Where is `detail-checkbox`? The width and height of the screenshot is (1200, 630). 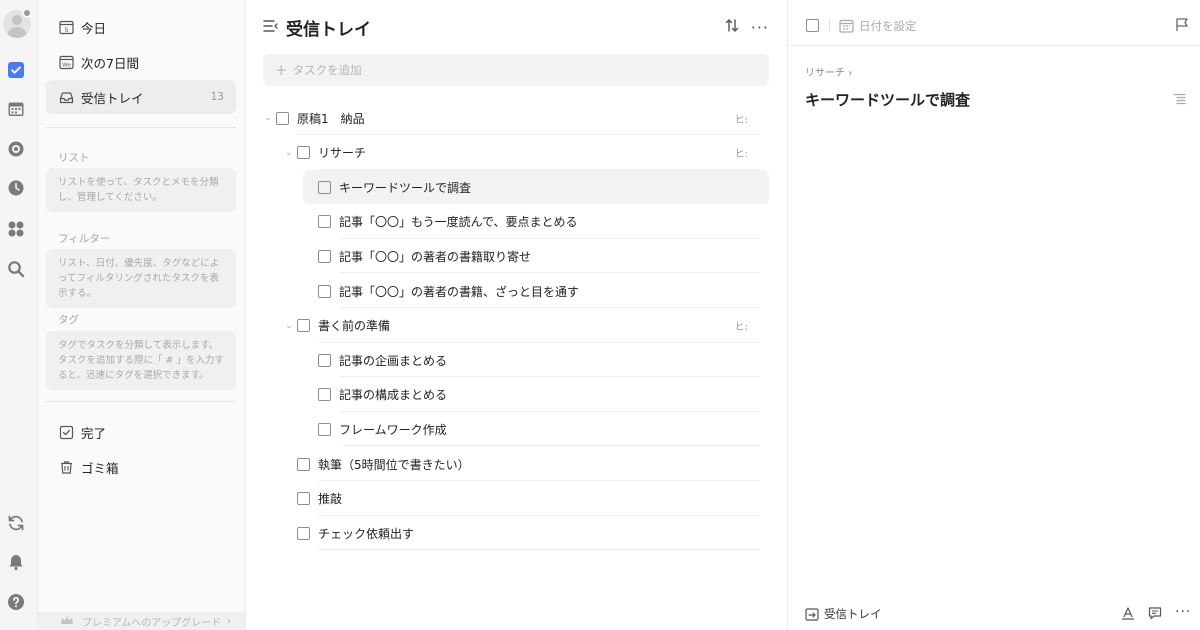
detail-checkbox is located at coordinates (812, 25).